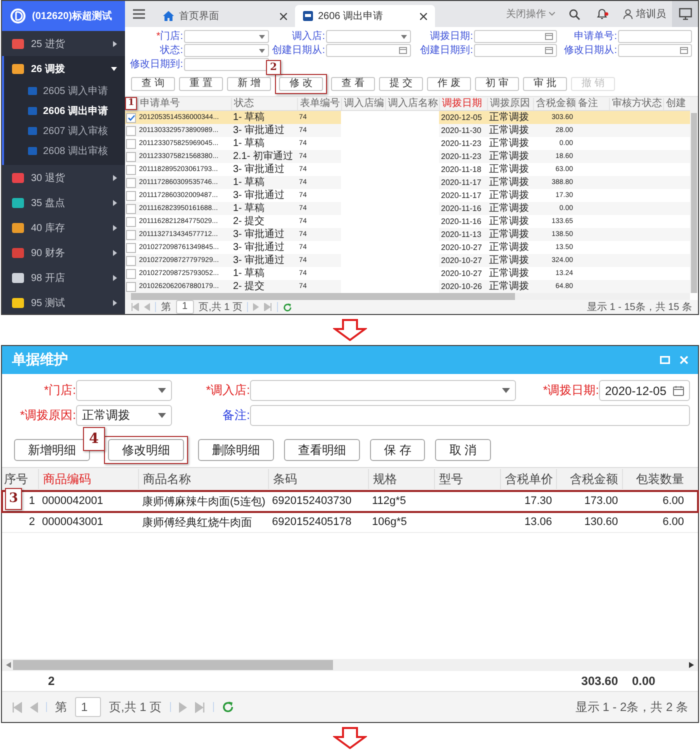 Image resolution: width=700 pixels, height=755 pixels. What do you see at coordinates (63, 202) in the screenshot?
I see `nav-item: 35 盘点` at bounding box center [63, 202].